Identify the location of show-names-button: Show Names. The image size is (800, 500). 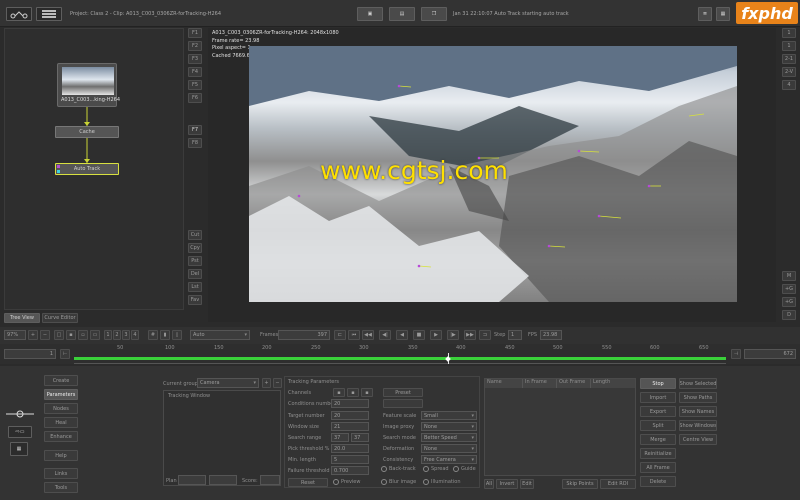
(698, 411).